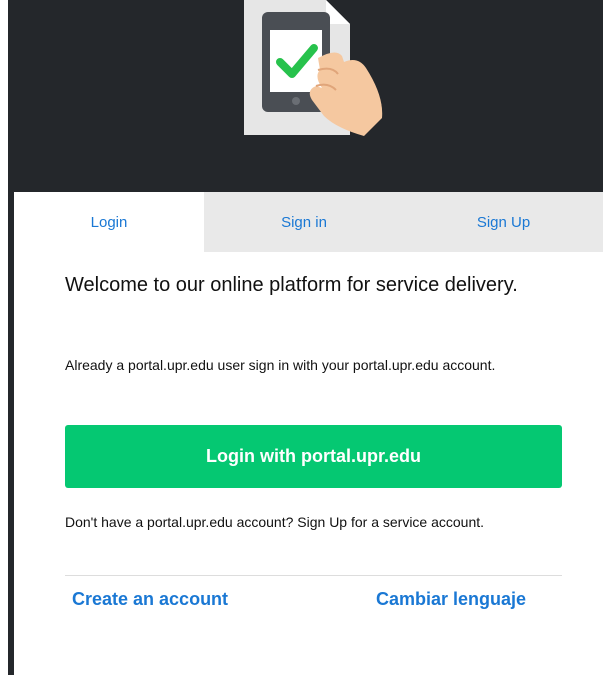  Describe the element at coordinates (503, 222) in the screenshot. I see `tab-sign-up: Sign Up` at that location.